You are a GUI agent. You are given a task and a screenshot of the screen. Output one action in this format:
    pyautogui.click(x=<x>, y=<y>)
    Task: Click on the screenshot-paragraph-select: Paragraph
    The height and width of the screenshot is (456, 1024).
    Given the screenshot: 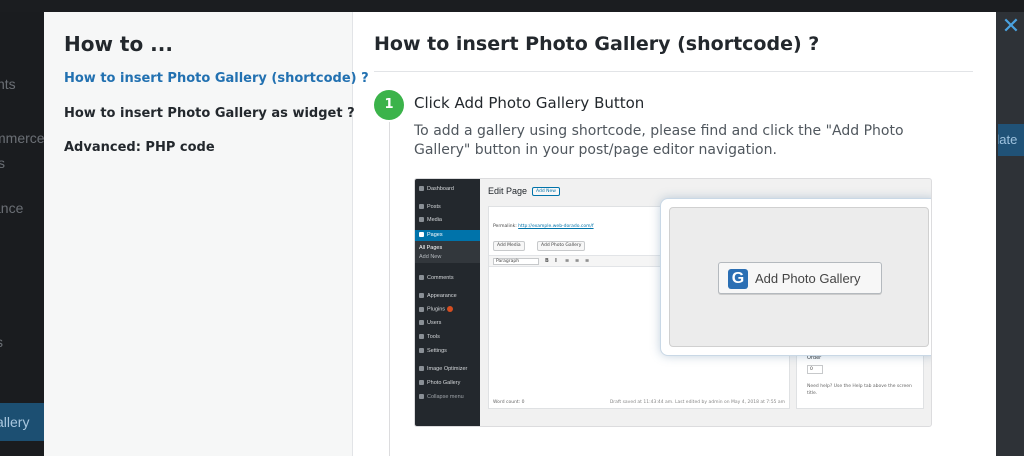 What is the action you would take?
    pyautogui.click(x=516, y=261)
    